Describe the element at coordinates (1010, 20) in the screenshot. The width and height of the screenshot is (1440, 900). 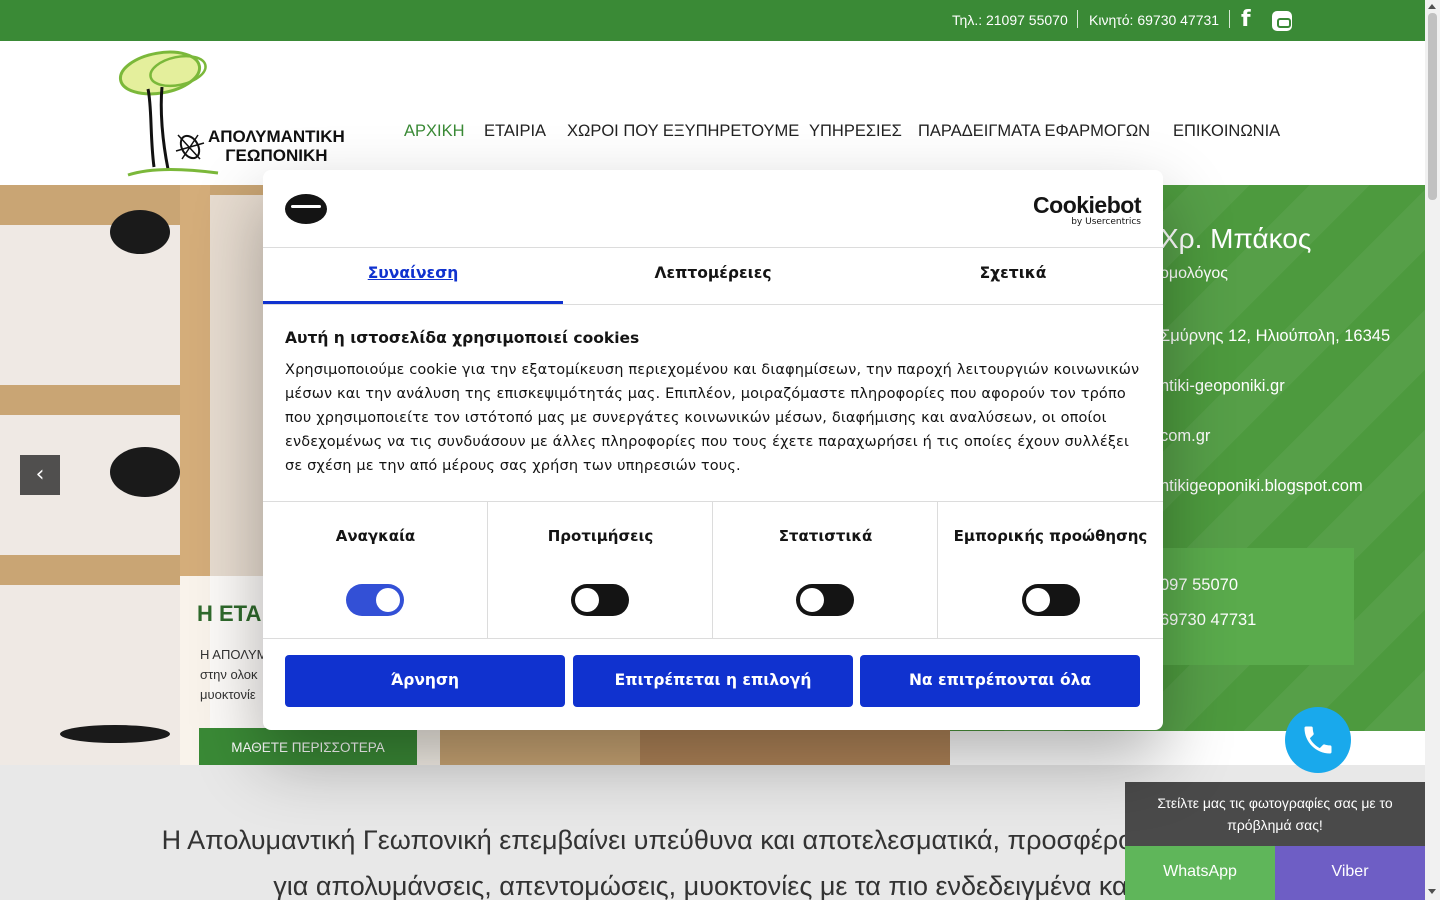
I see `topbar-phone: Τηλ.: 21097 55070` at that location.